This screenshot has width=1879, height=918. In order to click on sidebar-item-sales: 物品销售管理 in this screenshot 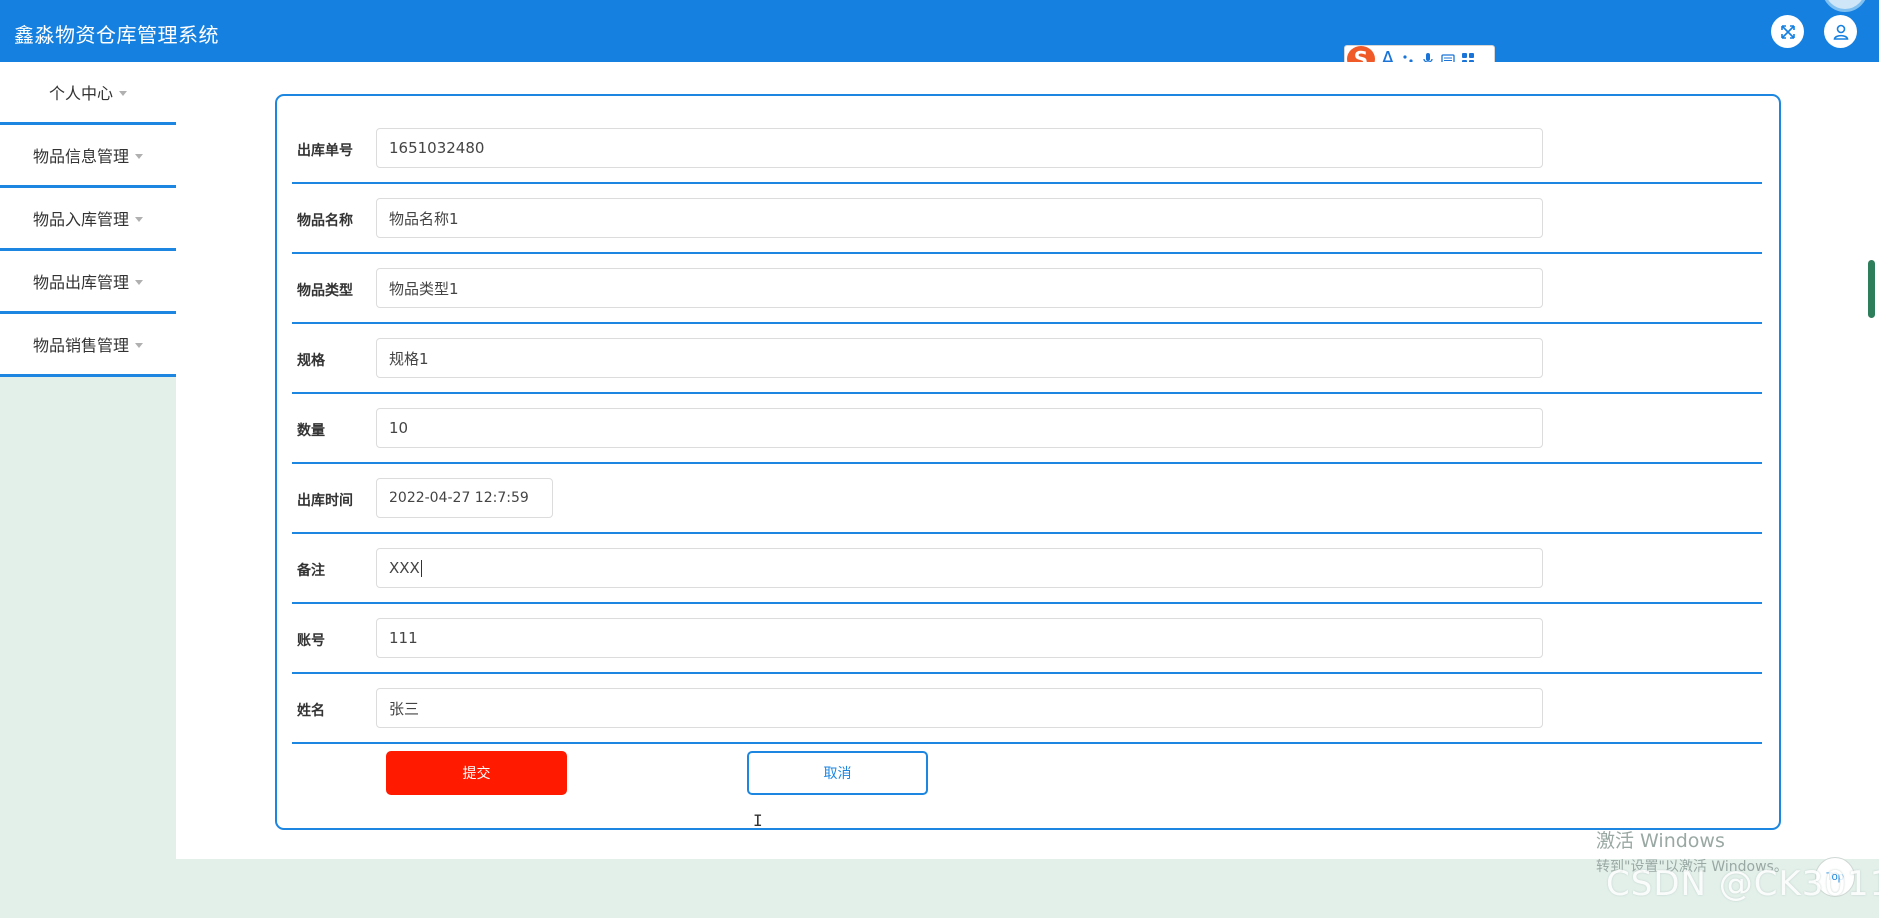, I will do `click(88, 345)`.